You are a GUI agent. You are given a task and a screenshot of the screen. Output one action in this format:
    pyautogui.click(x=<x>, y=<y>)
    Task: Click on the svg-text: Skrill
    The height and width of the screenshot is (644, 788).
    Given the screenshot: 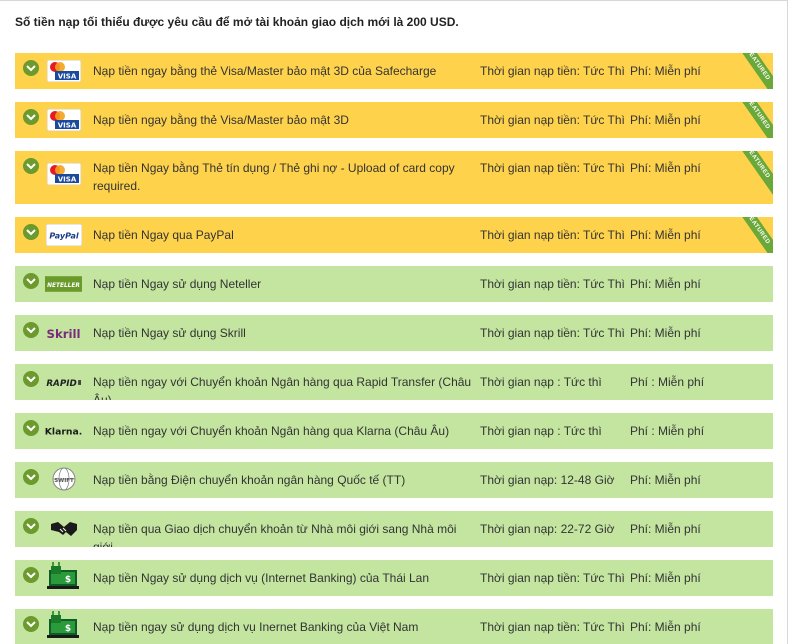 What is the action you would take?
    pyautogui.click(x=64, y=334)
    